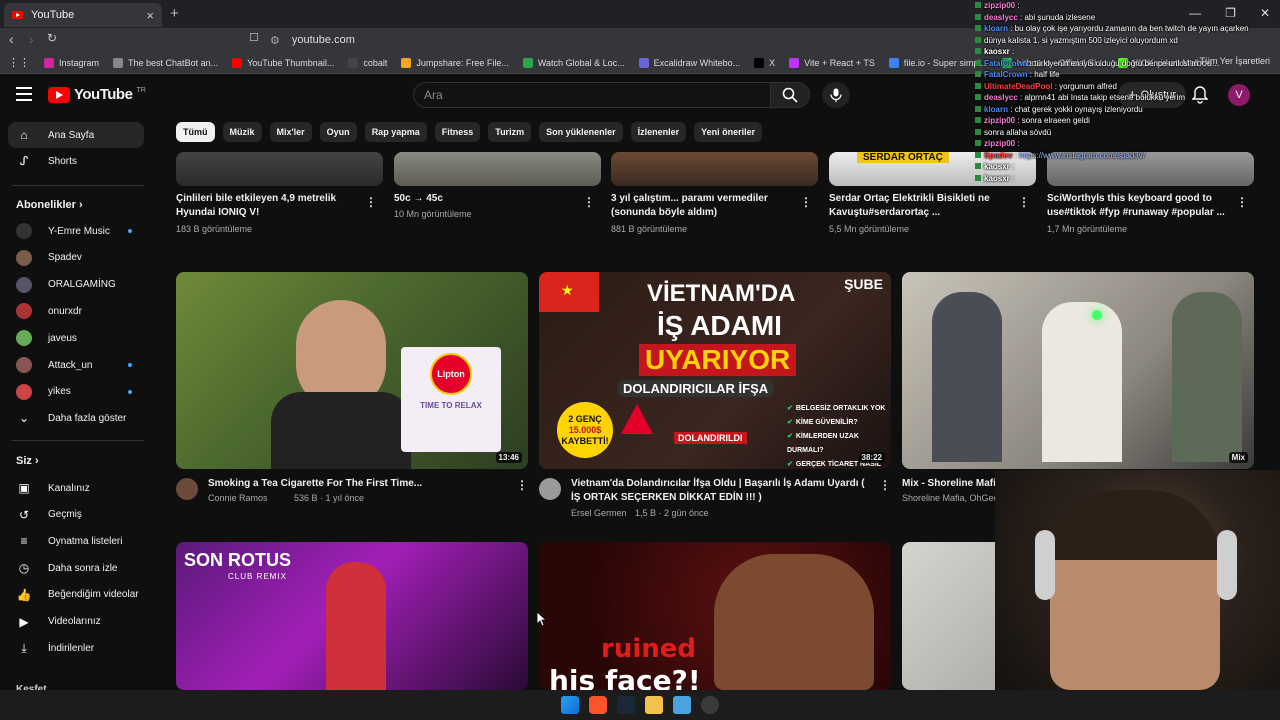 This screenshot has height=720, width=1280. What do you see at coordinates (275, 40) in the screenshot?
I see `site-info-icon: ⚙` at bounding box center [275, 40].